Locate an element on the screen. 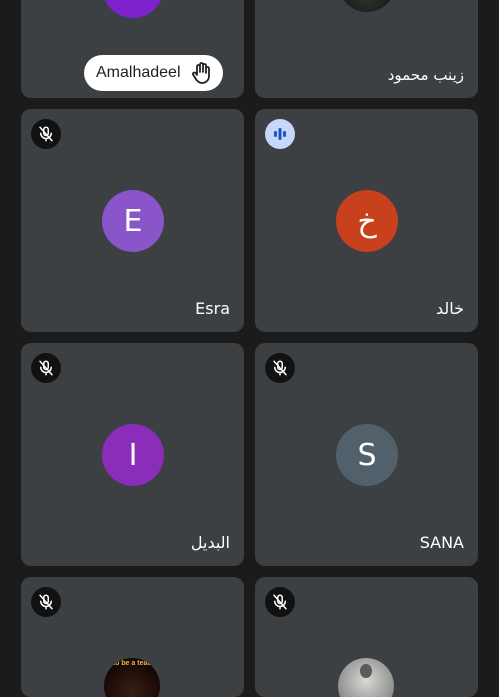 The width and height of the screenshot is (499, 697). raised-hand-chip: Amalhadeel is located at coordinates (153, 73).